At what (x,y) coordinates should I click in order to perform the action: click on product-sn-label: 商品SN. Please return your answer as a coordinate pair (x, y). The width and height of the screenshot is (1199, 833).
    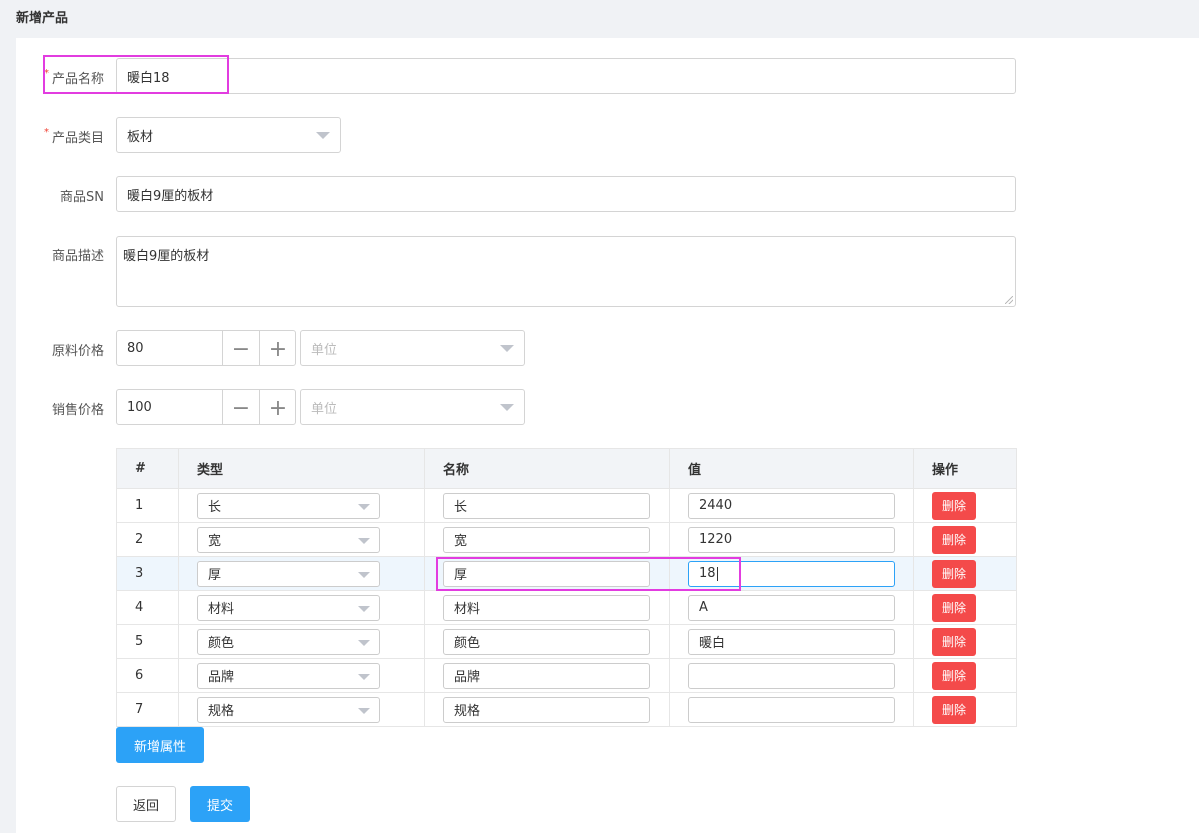
    Looking at the image, I should click on (82, 197).